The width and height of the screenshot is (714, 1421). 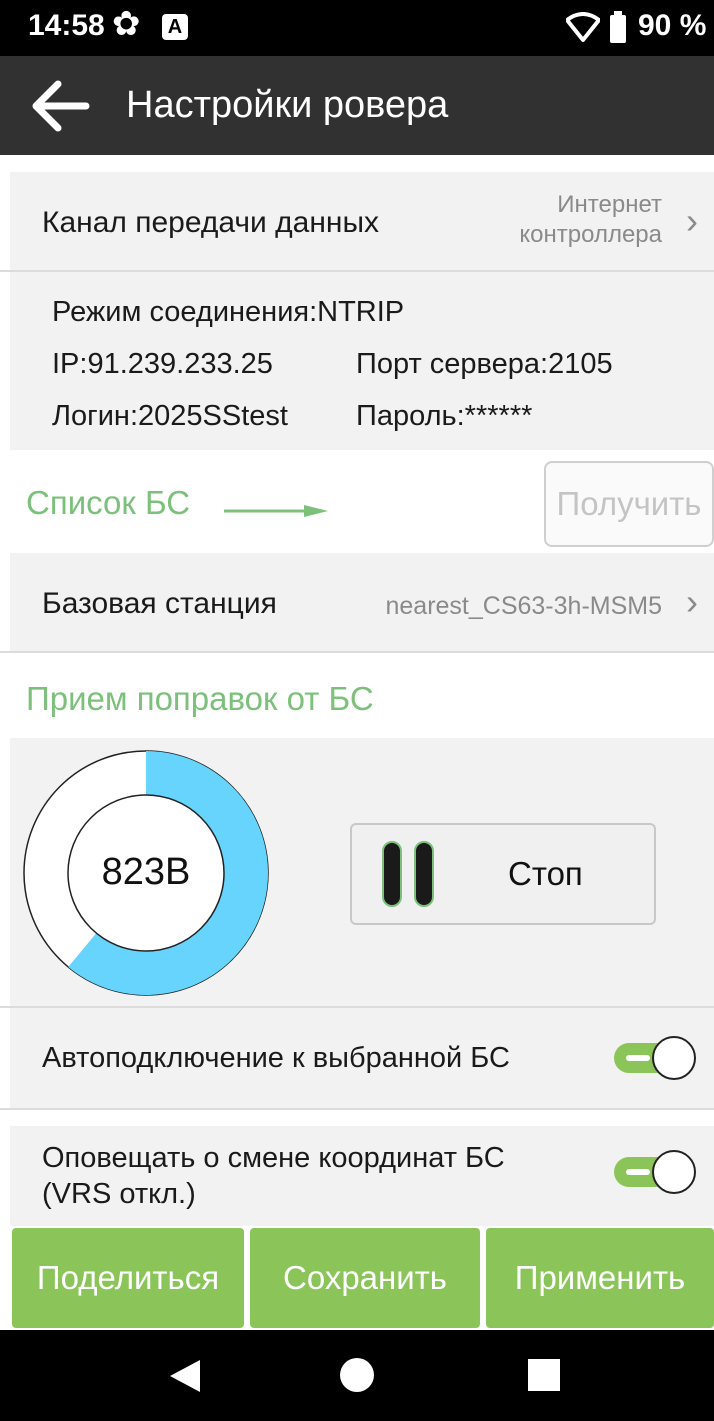 What do you see at coordinates (162, 364) in the screenshot?
I see `connection-ip: IP:91.239.233.25` at bounding box center [162, 364].